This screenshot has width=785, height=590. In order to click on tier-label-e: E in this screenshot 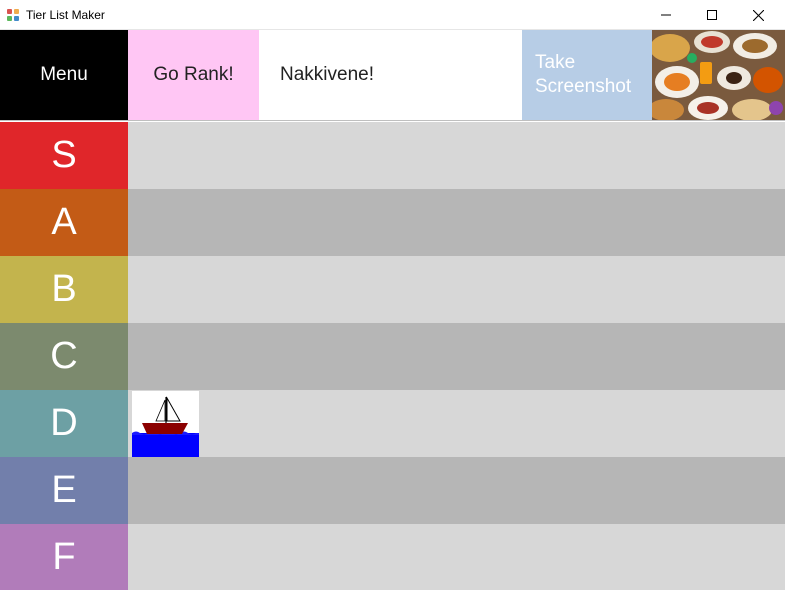, I will do `click(64, 490)`.